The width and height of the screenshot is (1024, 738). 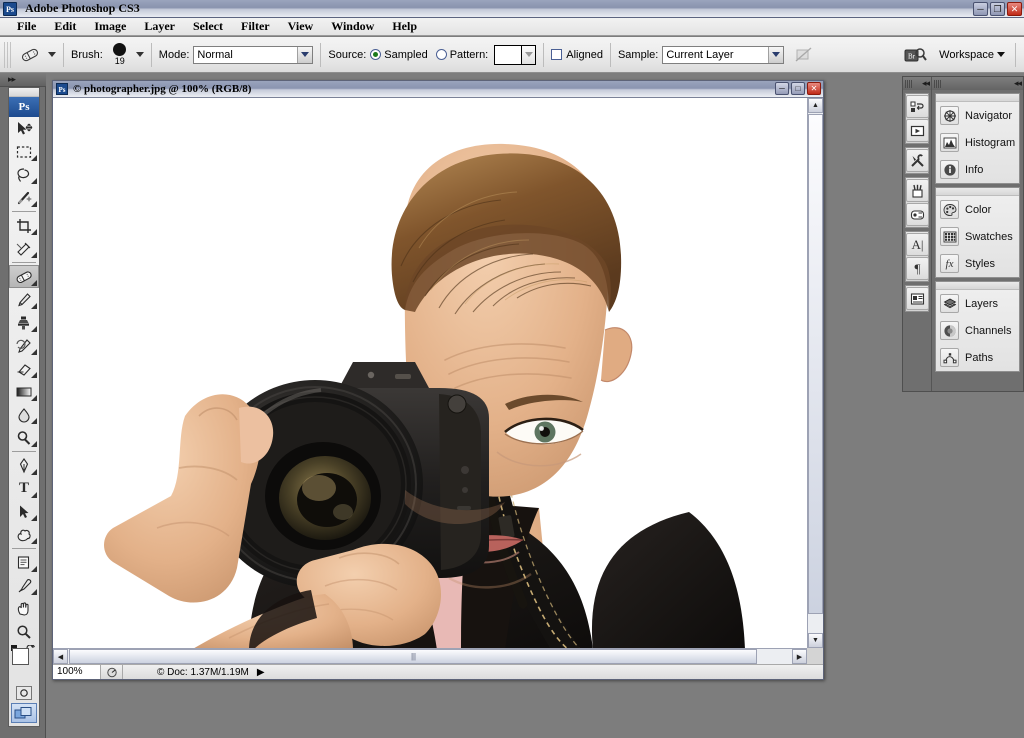 I want to click on rectangular-marquee-tool, so click(x=24, y=151).